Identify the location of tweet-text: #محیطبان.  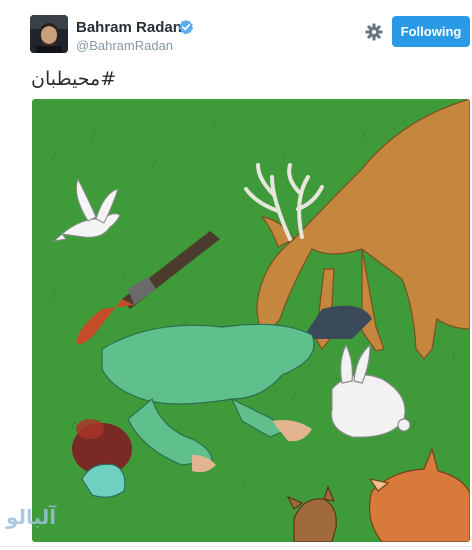
(73, 79).